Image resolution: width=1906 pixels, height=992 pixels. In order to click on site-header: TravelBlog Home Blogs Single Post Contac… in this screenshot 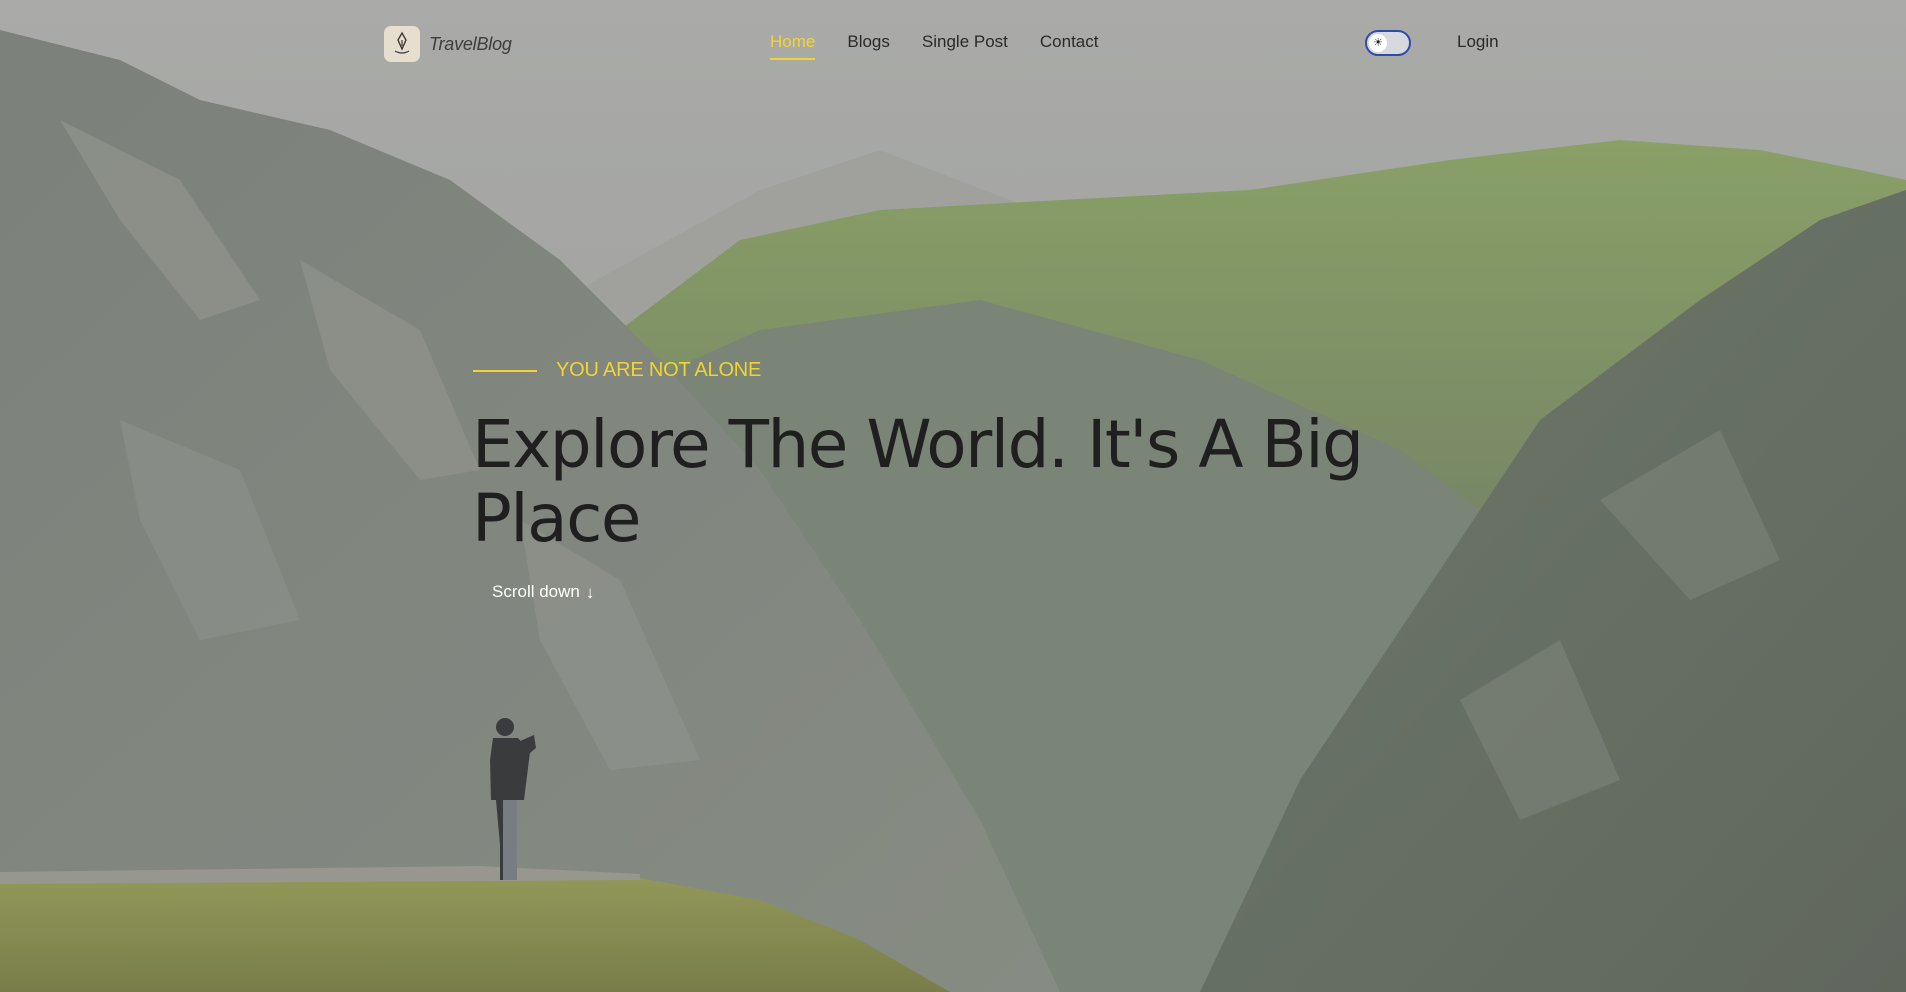, I will do `click(953, 44)`.